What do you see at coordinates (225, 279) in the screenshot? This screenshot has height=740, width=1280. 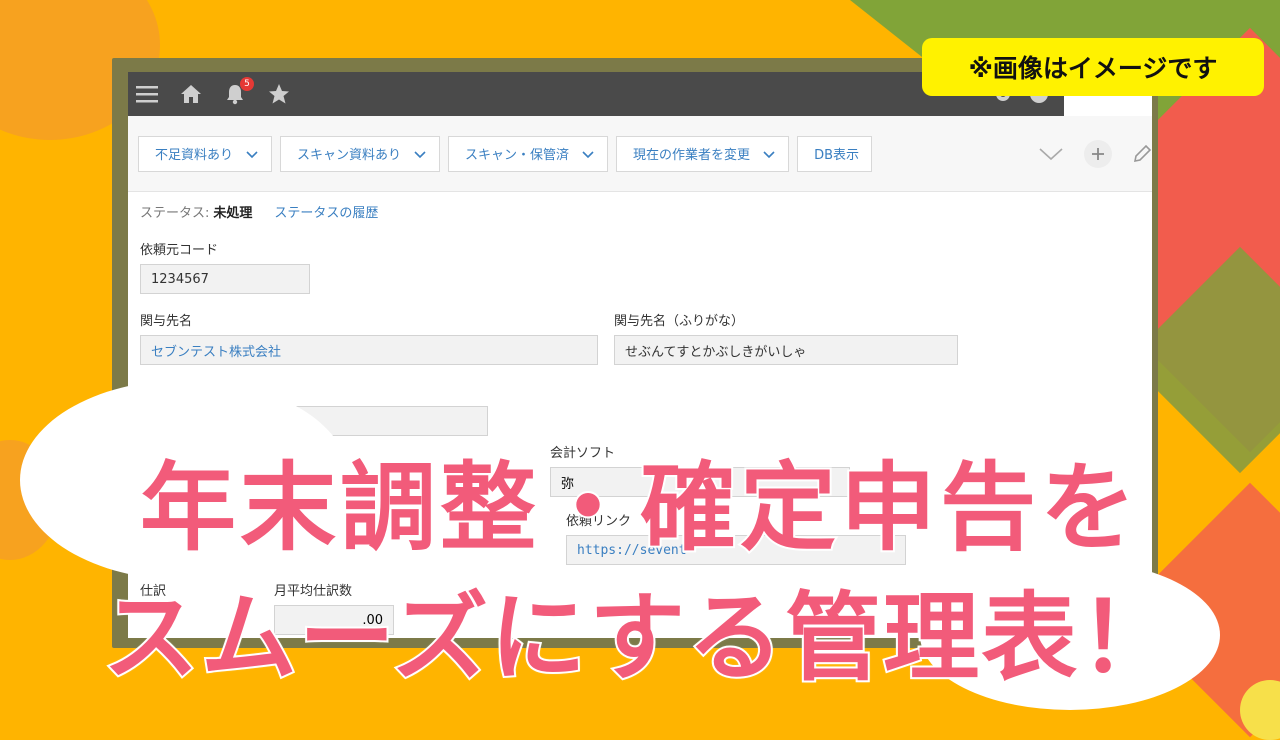 I see `client-code-field: 1234567` at bounding box center [225, 279].